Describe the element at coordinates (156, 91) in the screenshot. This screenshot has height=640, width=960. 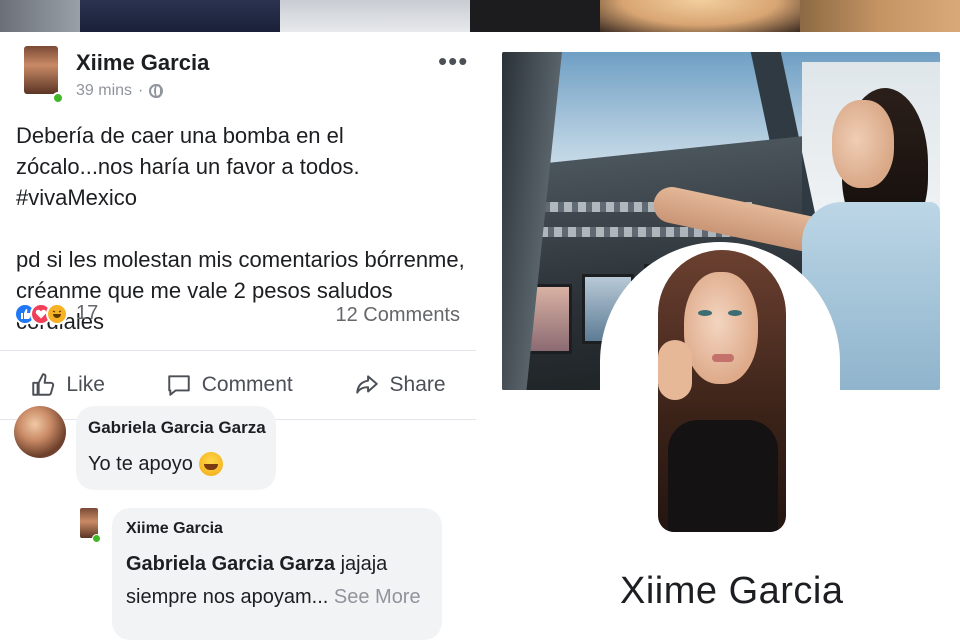
I see `globe-icon` at that location.